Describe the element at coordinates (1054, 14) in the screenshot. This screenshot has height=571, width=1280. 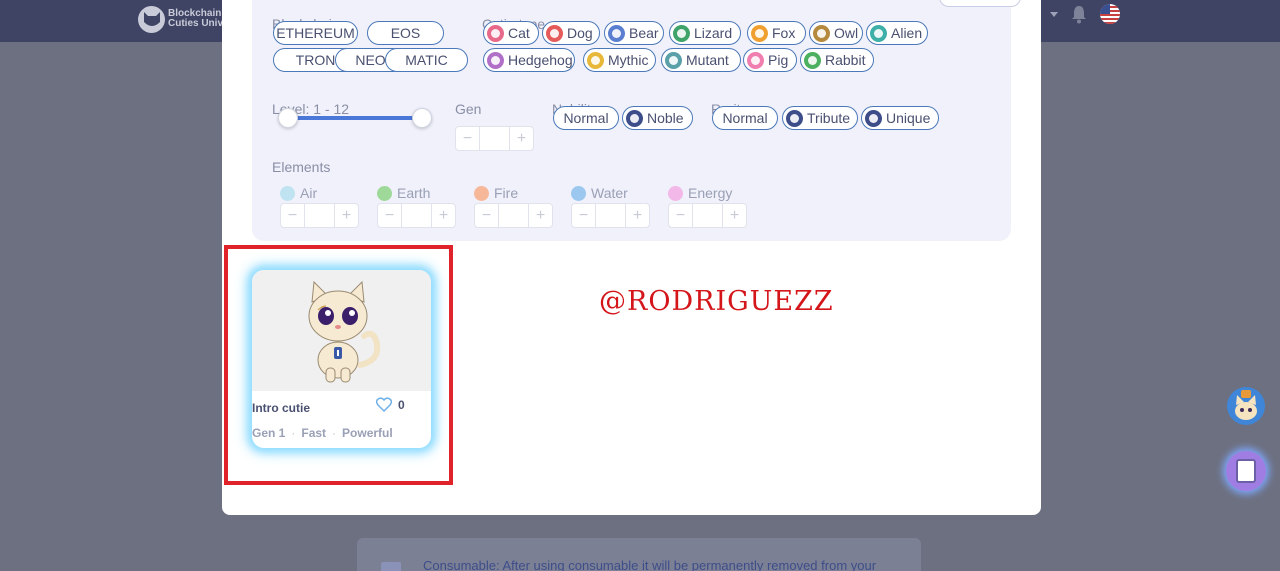
I see `chevron-down-icon` at that location.